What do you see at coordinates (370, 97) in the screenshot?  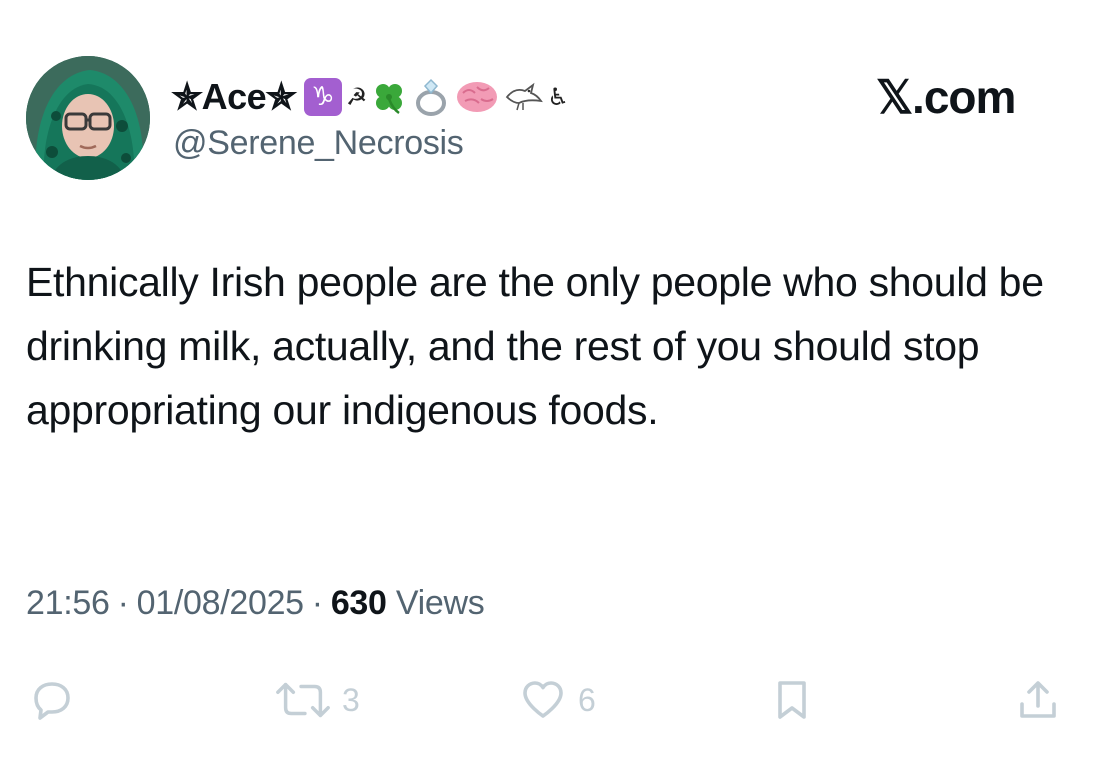 I see `author-display-name: ✯Ace✯ ♑ ☭ ♿` at bounding box center [370, 97].